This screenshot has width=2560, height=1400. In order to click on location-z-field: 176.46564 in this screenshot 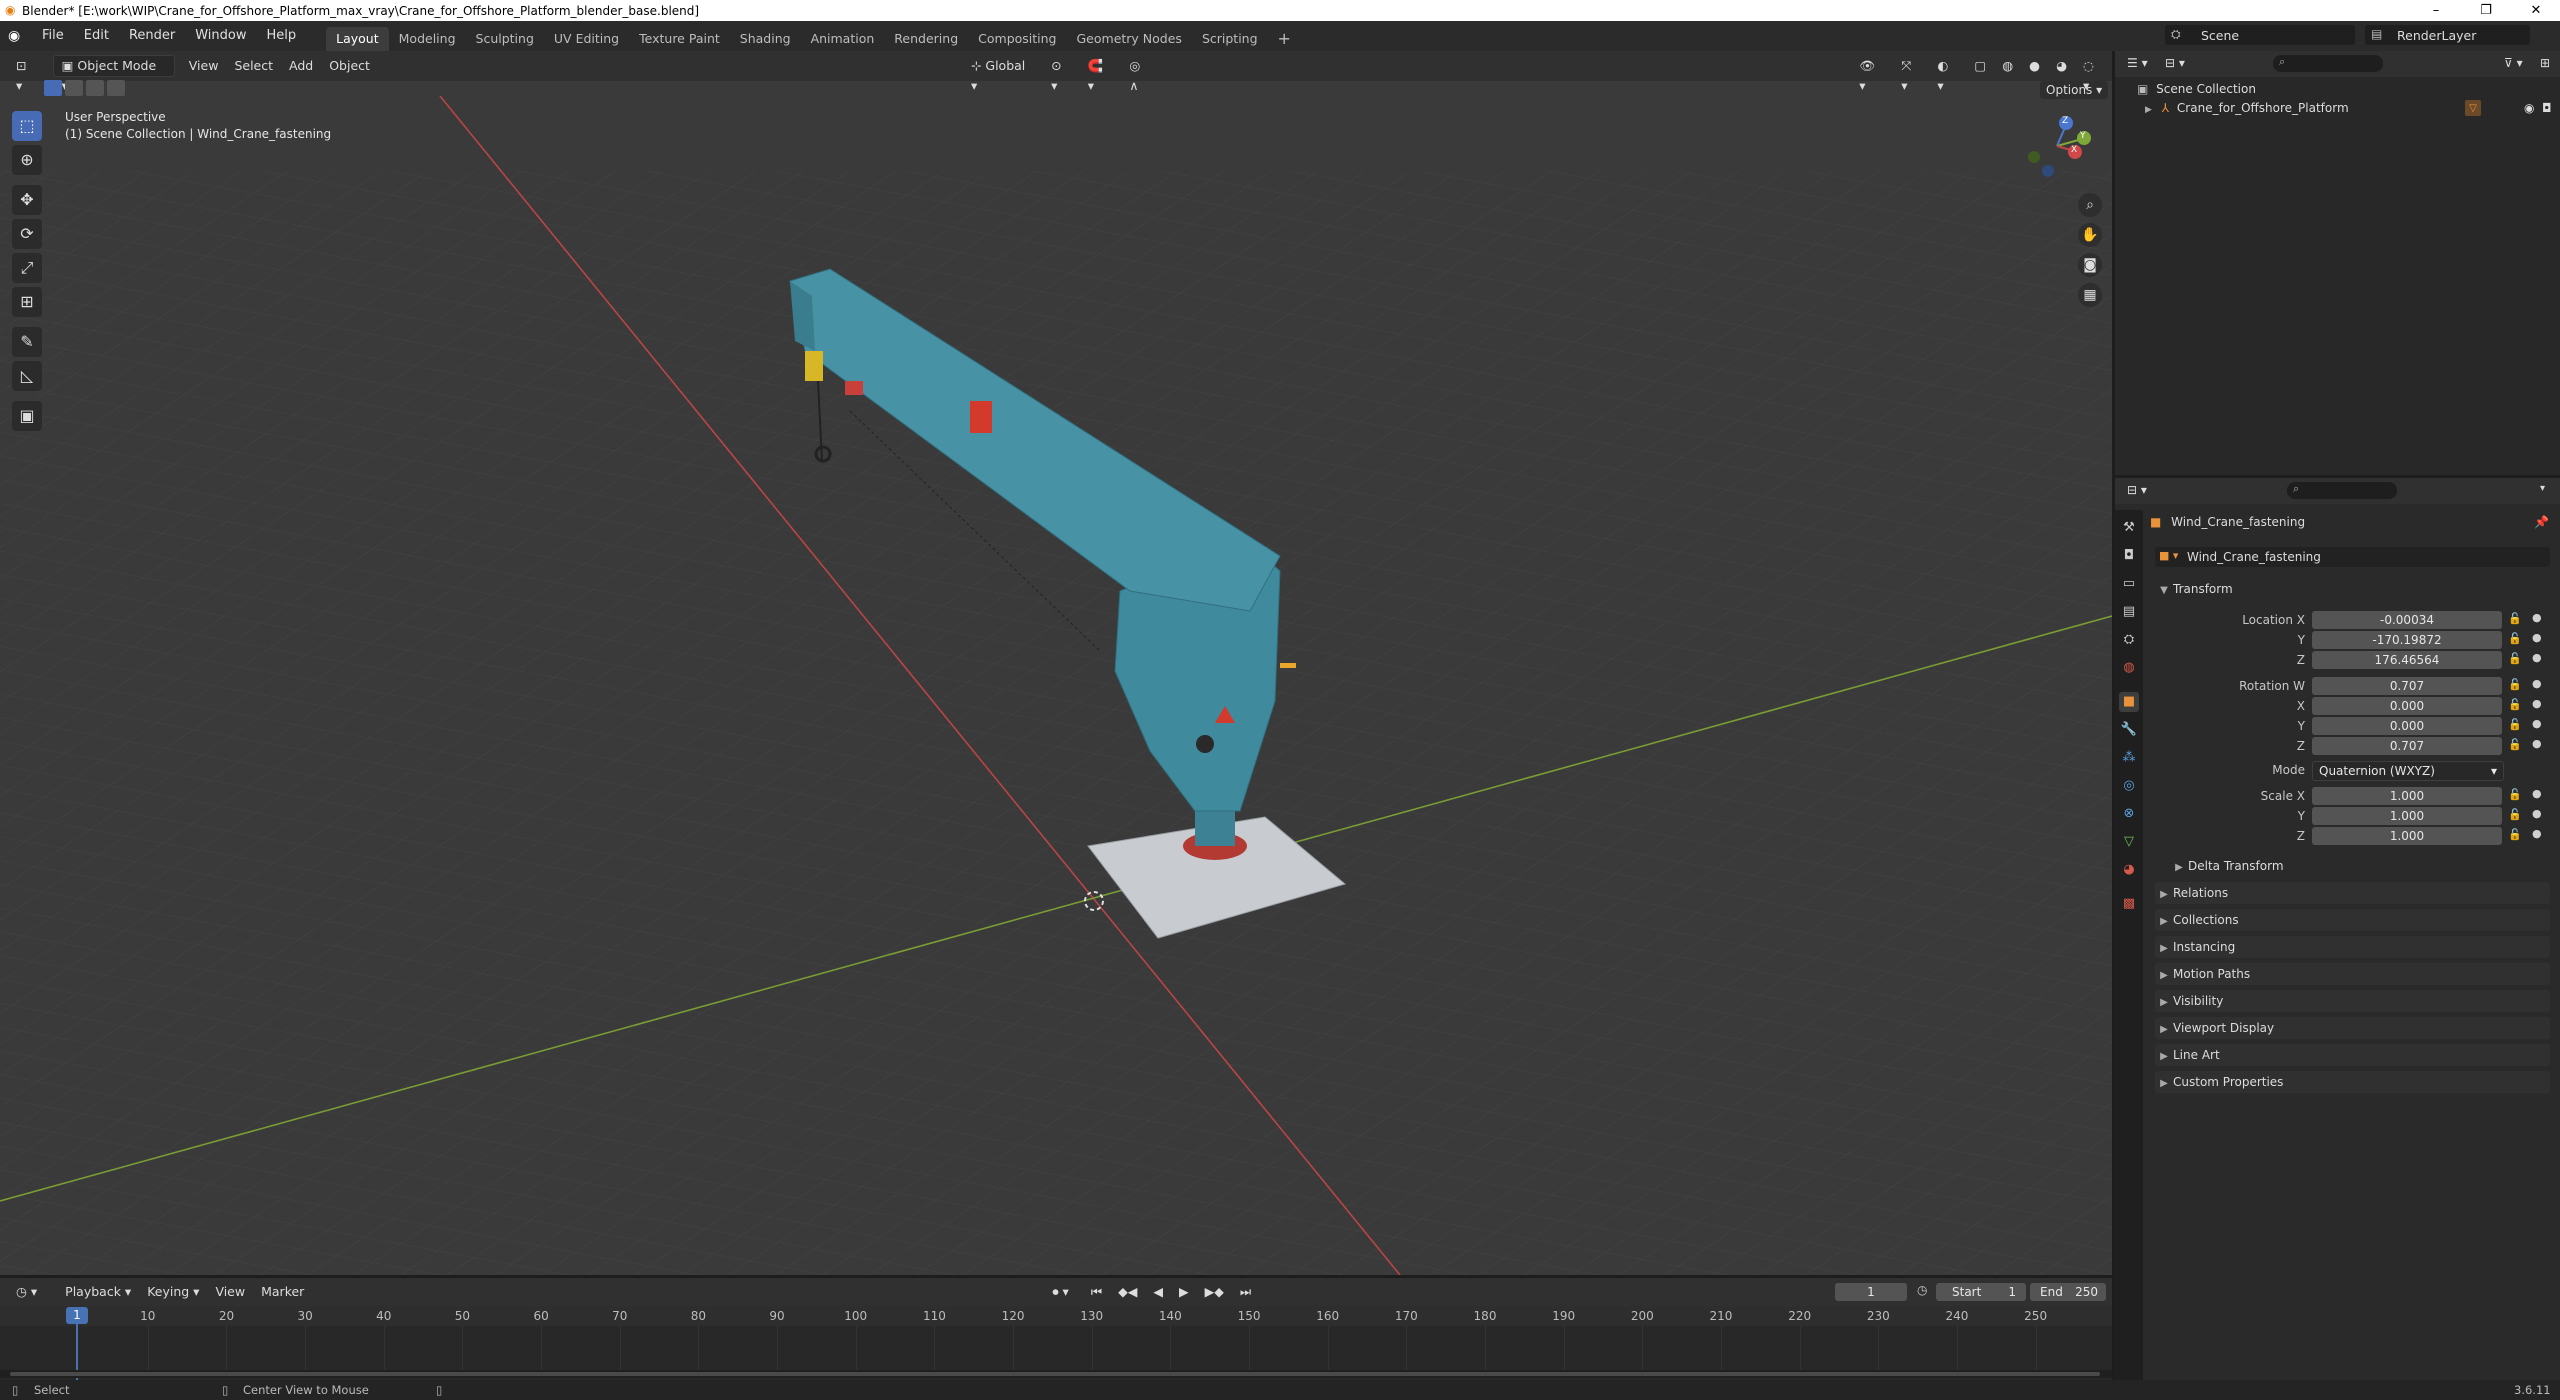, I will do `click(2407, 660)`.